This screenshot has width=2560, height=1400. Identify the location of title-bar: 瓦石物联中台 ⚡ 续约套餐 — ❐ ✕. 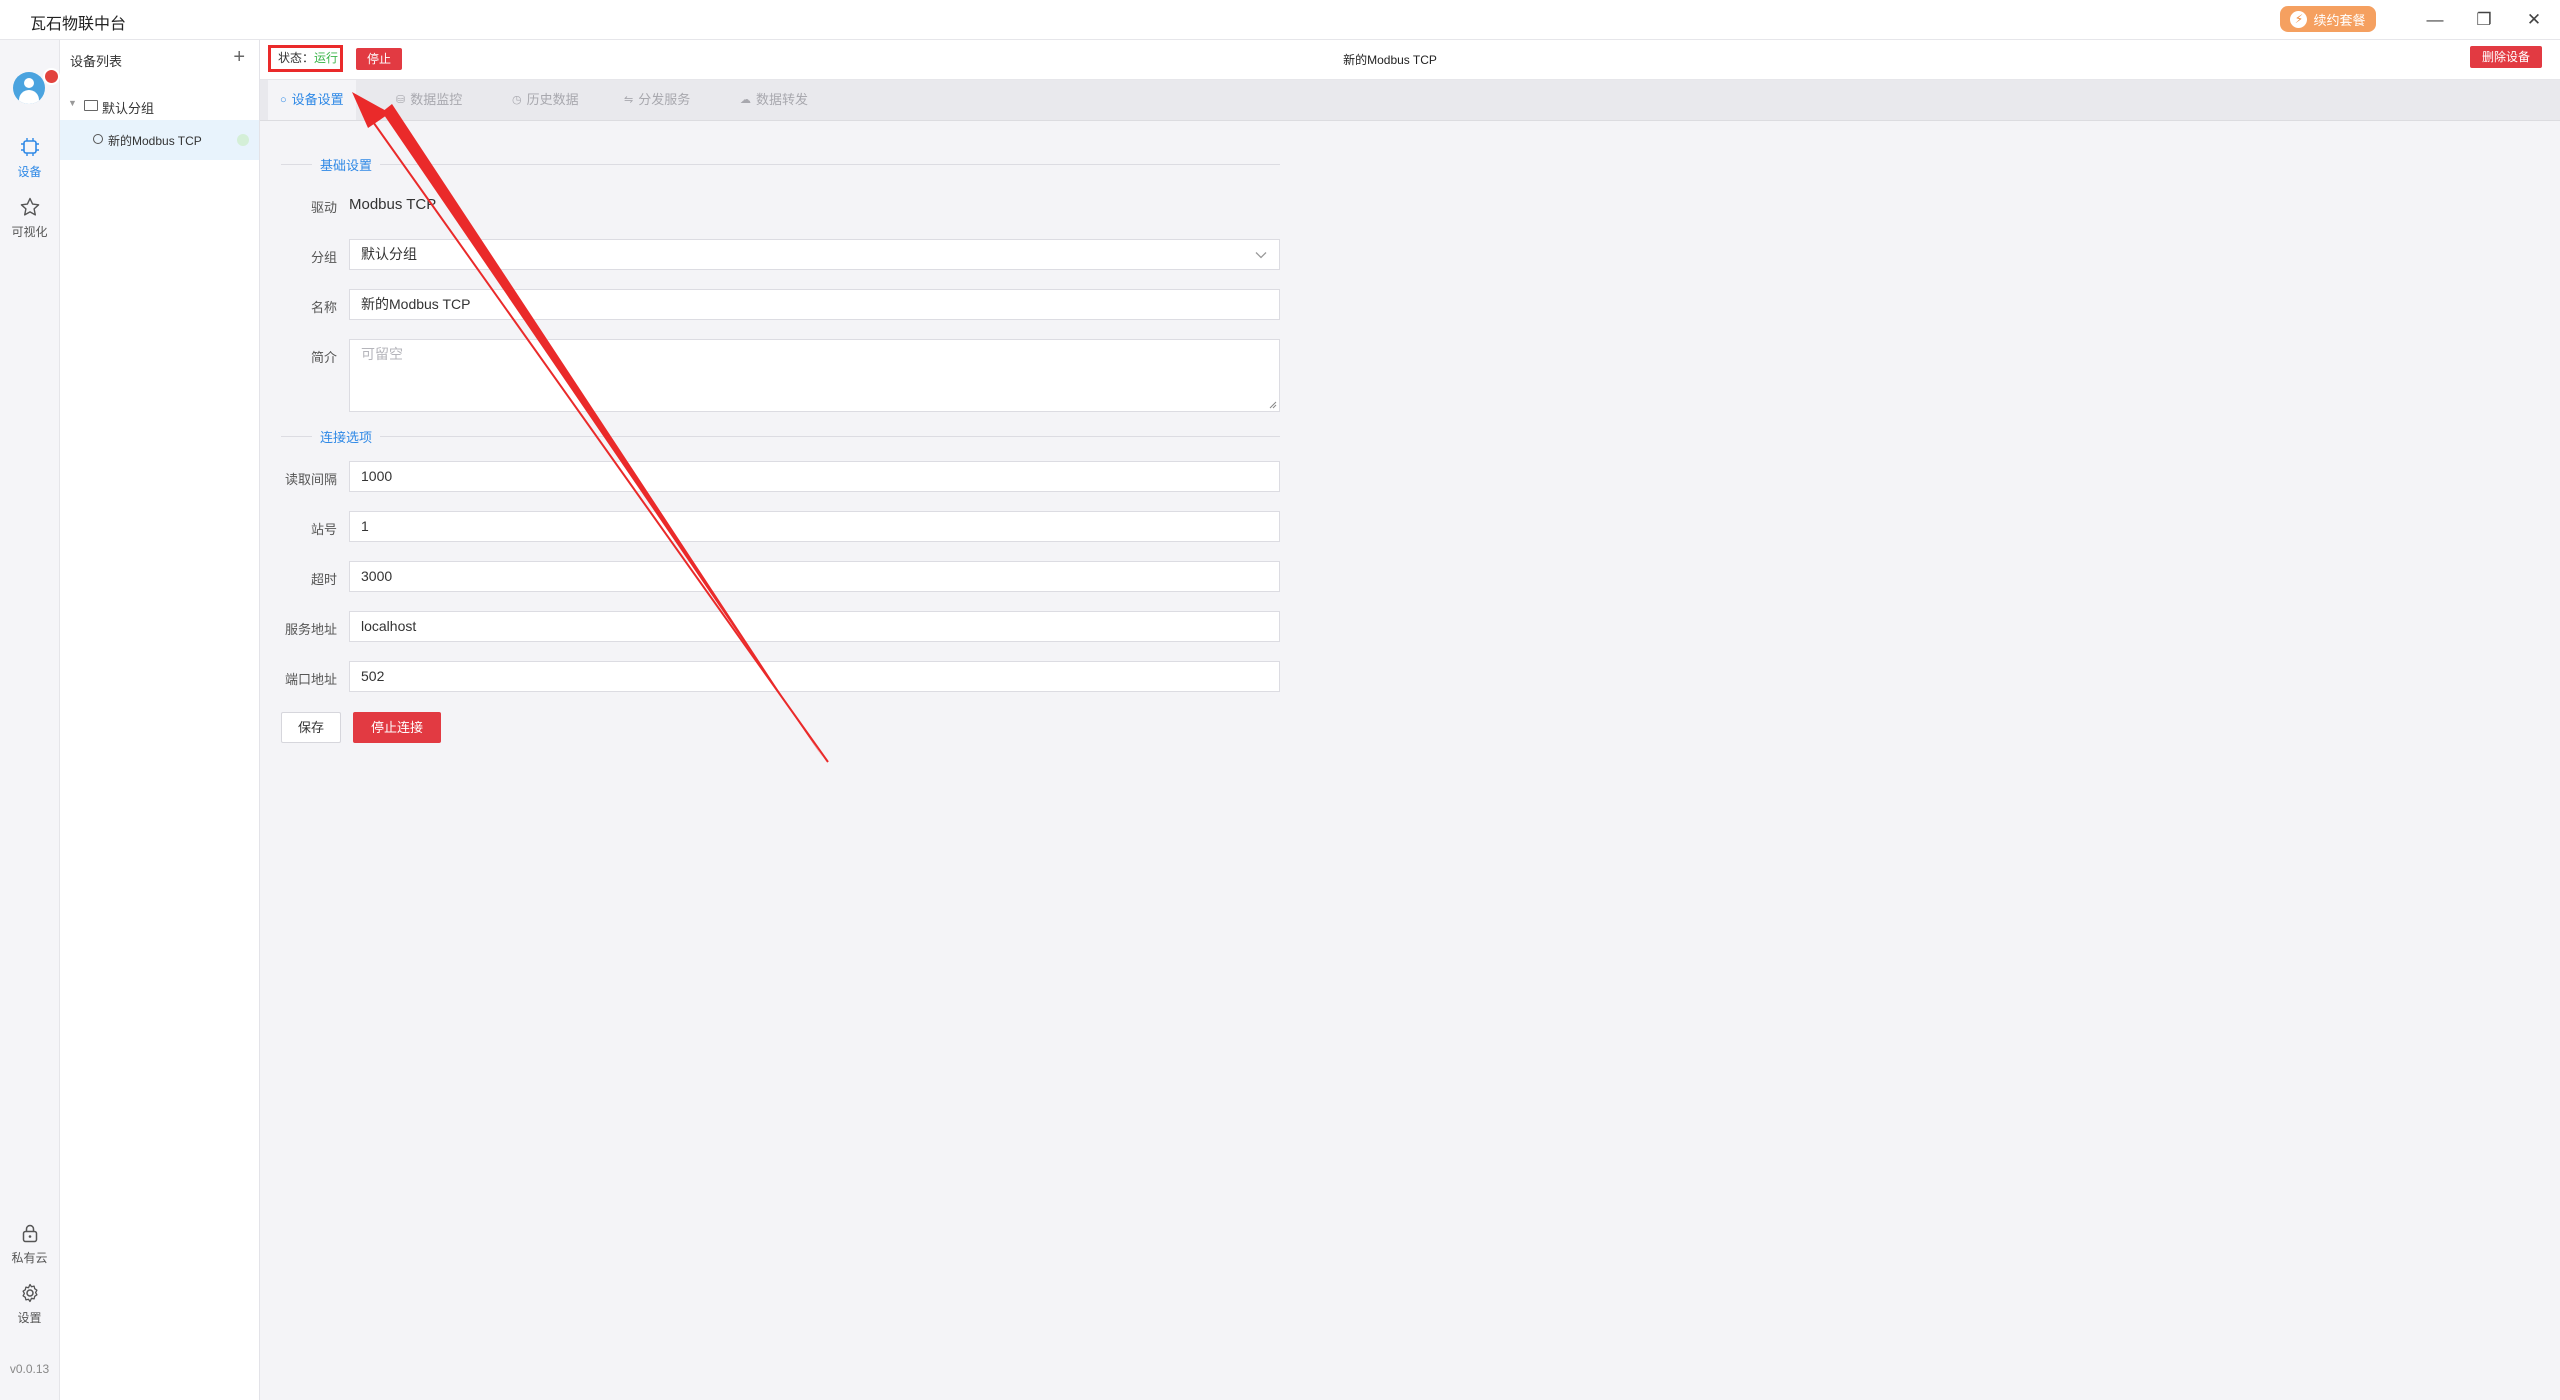
(1280, 20).